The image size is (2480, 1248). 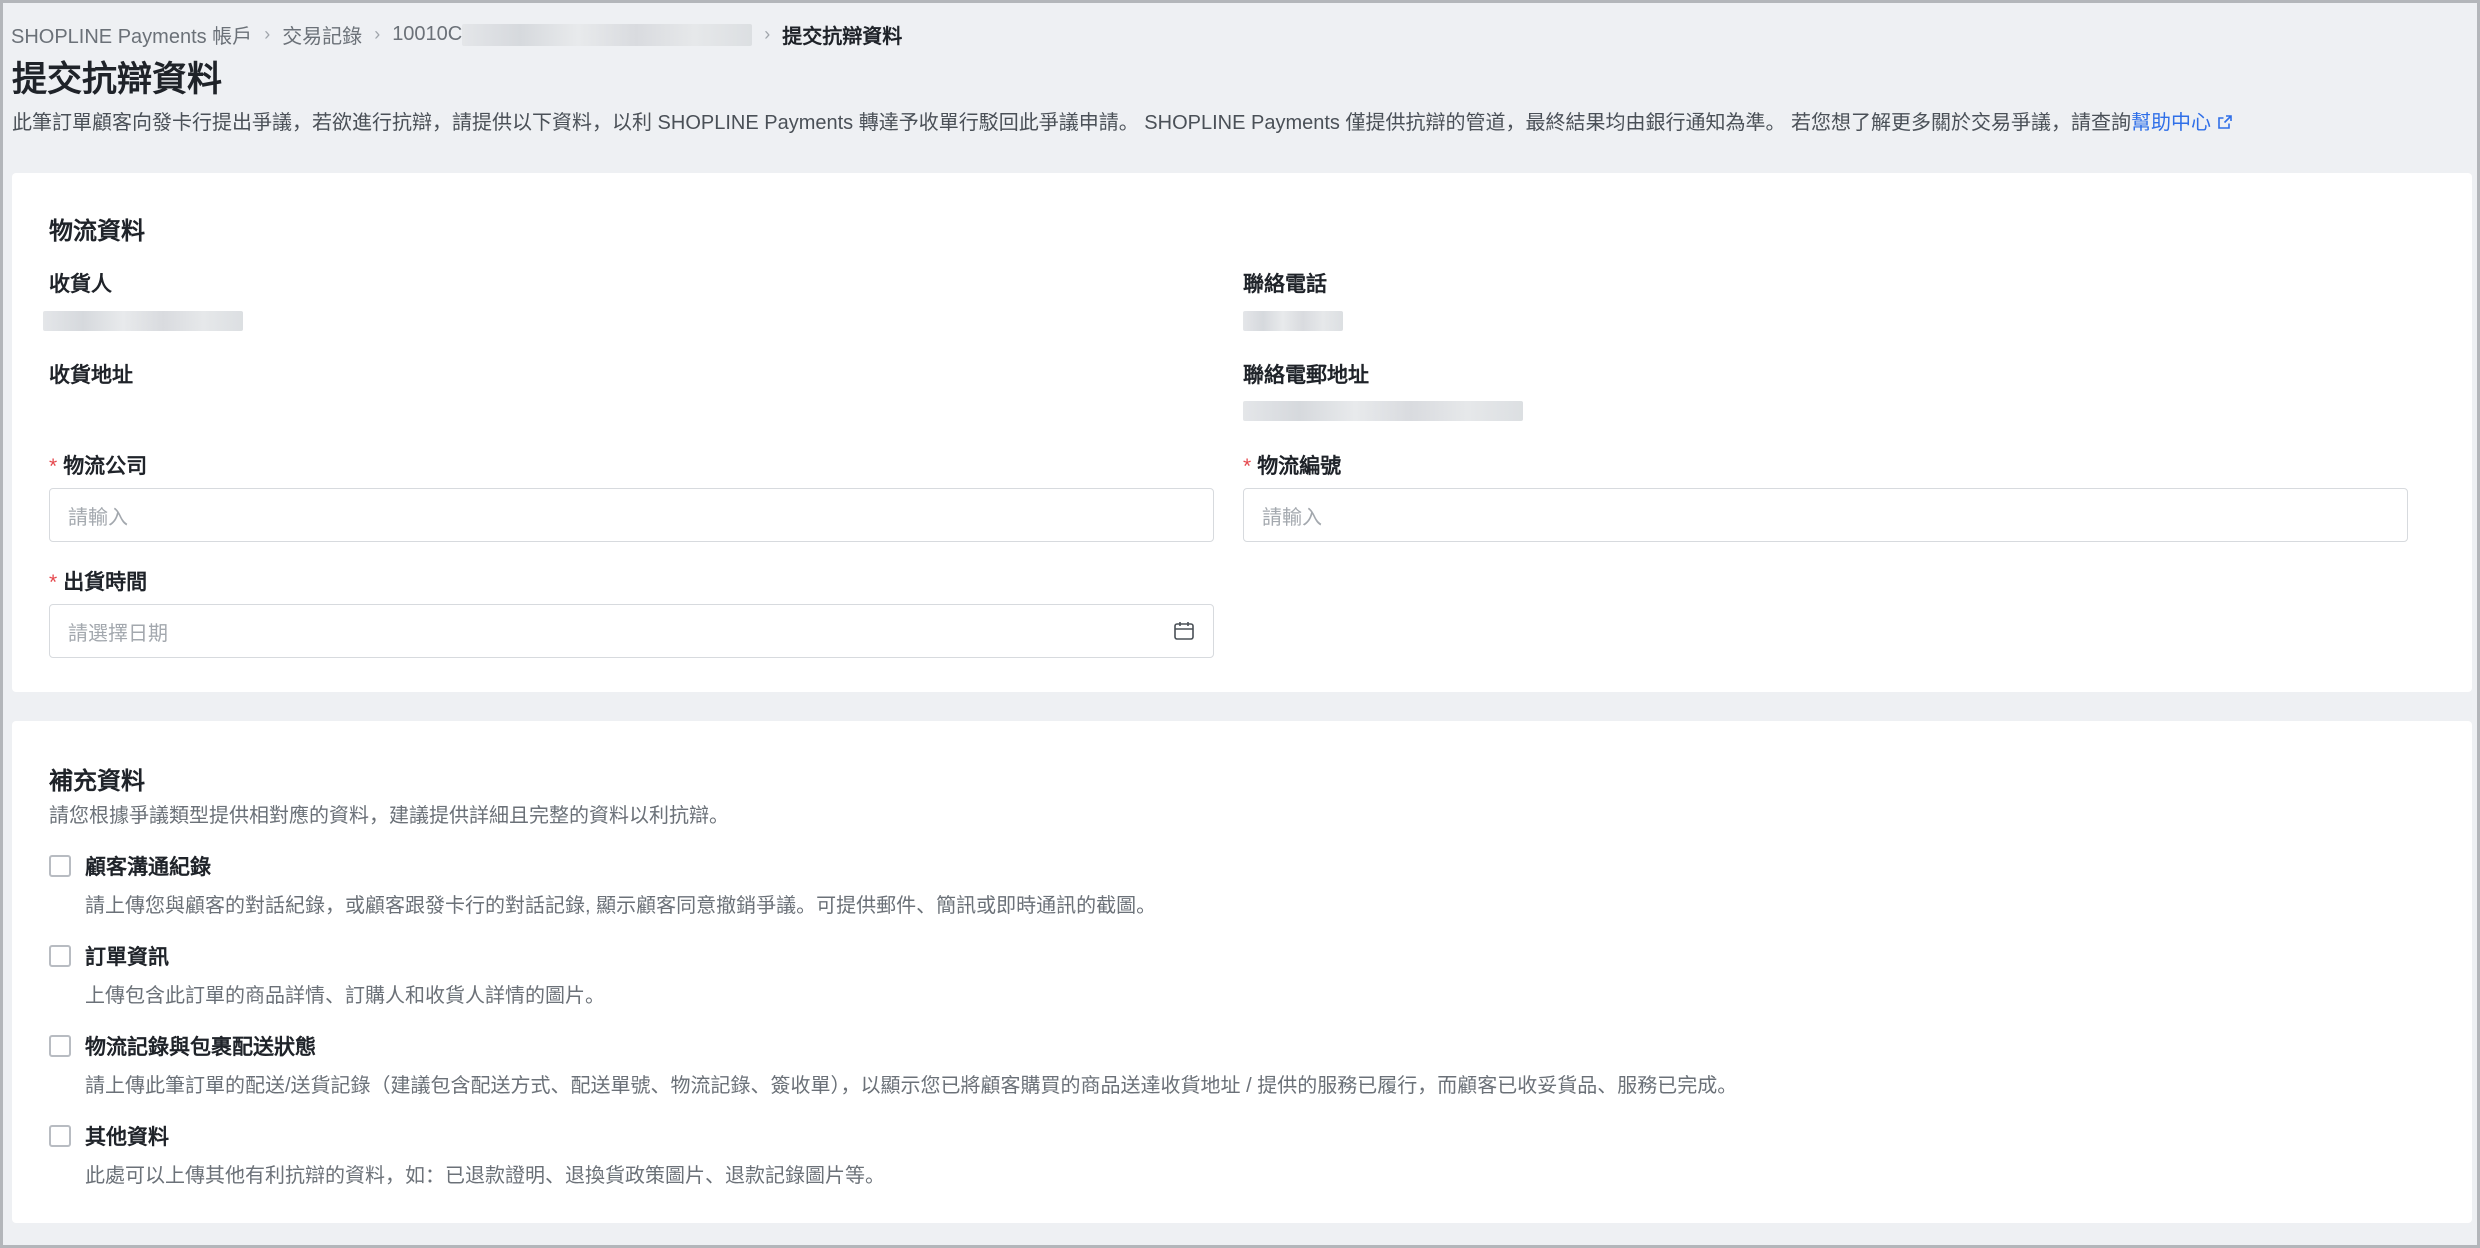 I want to click on ship-date-placeholder: 請選擇日期, so click(x=118, y=633).